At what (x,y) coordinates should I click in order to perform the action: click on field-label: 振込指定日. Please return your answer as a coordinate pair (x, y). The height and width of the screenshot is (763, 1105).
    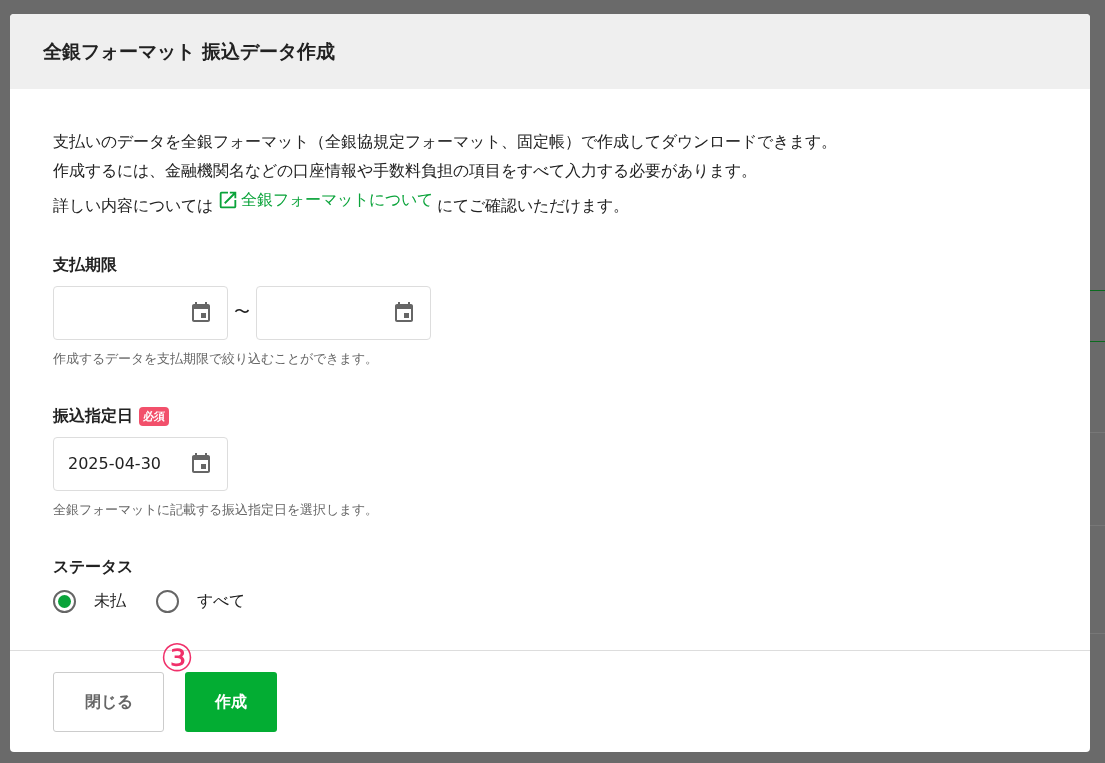
    Looking at the image, I should click on (93, 416).